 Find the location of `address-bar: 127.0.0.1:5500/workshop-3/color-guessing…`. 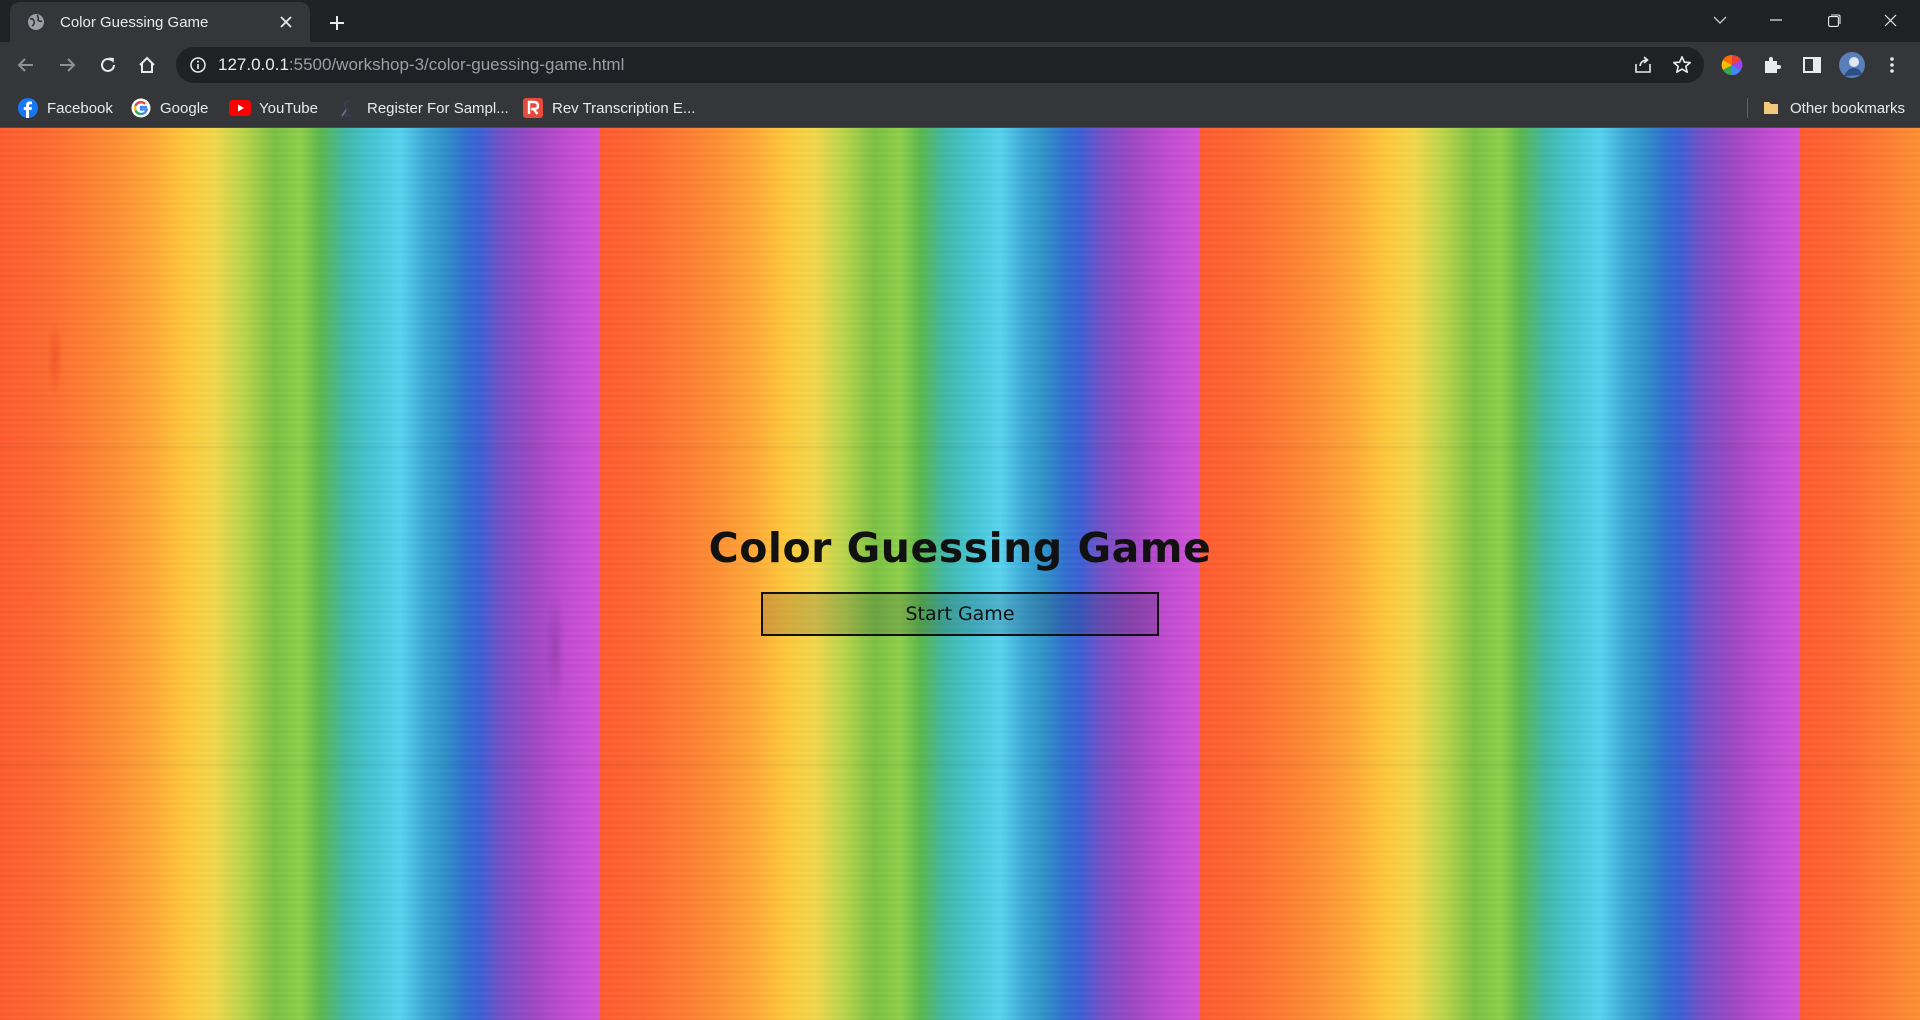

address-bar: 127.0.0.1:5500/workshop-3/color-guessing… is located at coordinates (940, 65).